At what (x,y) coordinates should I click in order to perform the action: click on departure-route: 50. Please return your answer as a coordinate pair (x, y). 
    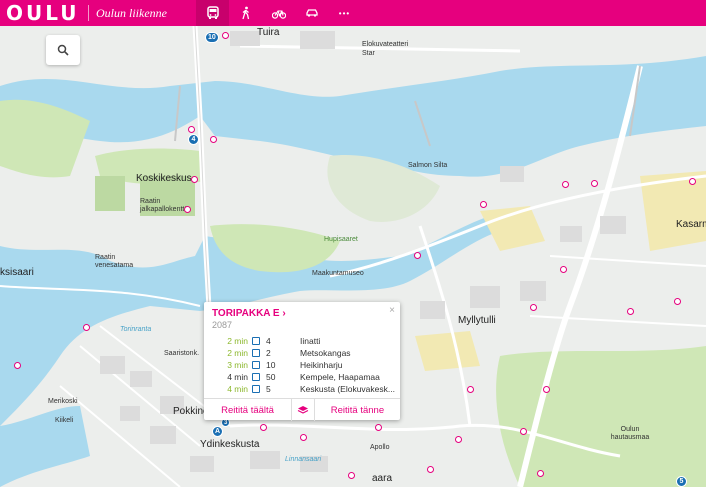
    Looking at the image, I should click on (271, 377).